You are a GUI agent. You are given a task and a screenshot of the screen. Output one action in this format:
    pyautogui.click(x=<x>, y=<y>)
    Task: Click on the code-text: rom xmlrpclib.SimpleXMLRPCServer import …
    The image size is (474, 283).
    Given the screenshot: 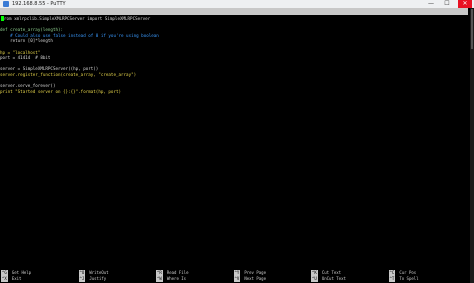 What is the action you would take?
    pyautogui.click(x=77, y=18)
    